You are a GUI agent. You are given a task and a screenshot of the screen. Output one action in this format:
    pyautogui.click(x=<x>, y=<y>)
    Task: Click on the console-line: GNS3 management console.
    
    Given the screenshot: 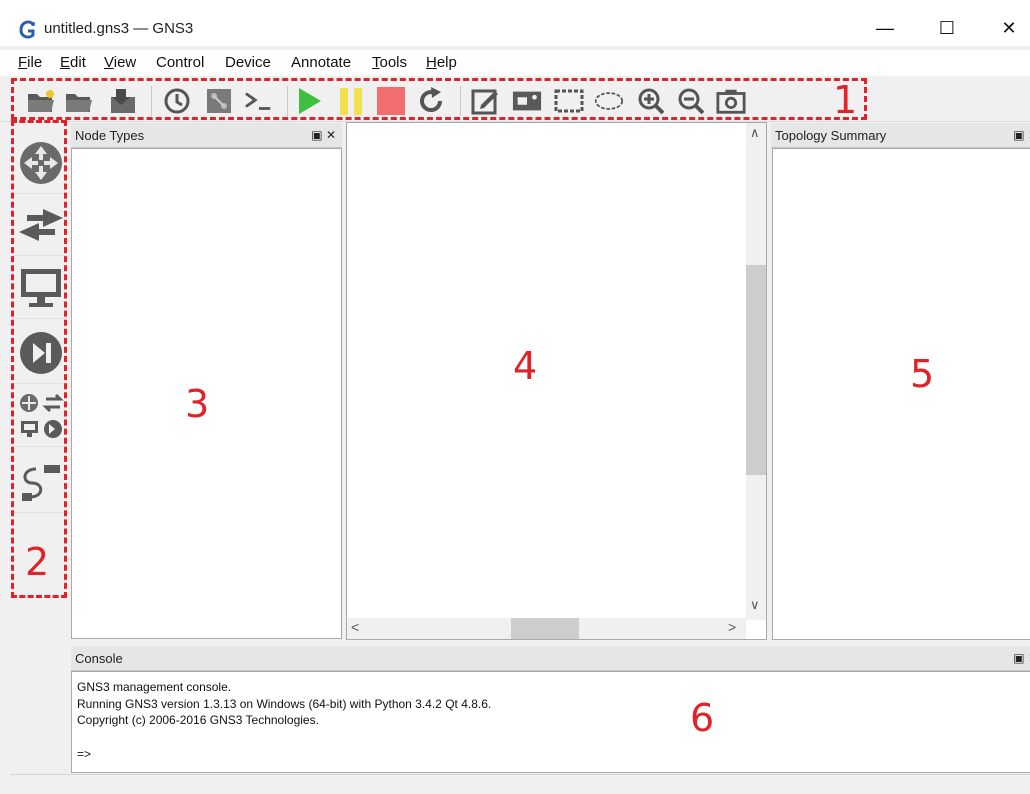 What is the action you would take?
    pyautogui.click(x=154, y=687)
    